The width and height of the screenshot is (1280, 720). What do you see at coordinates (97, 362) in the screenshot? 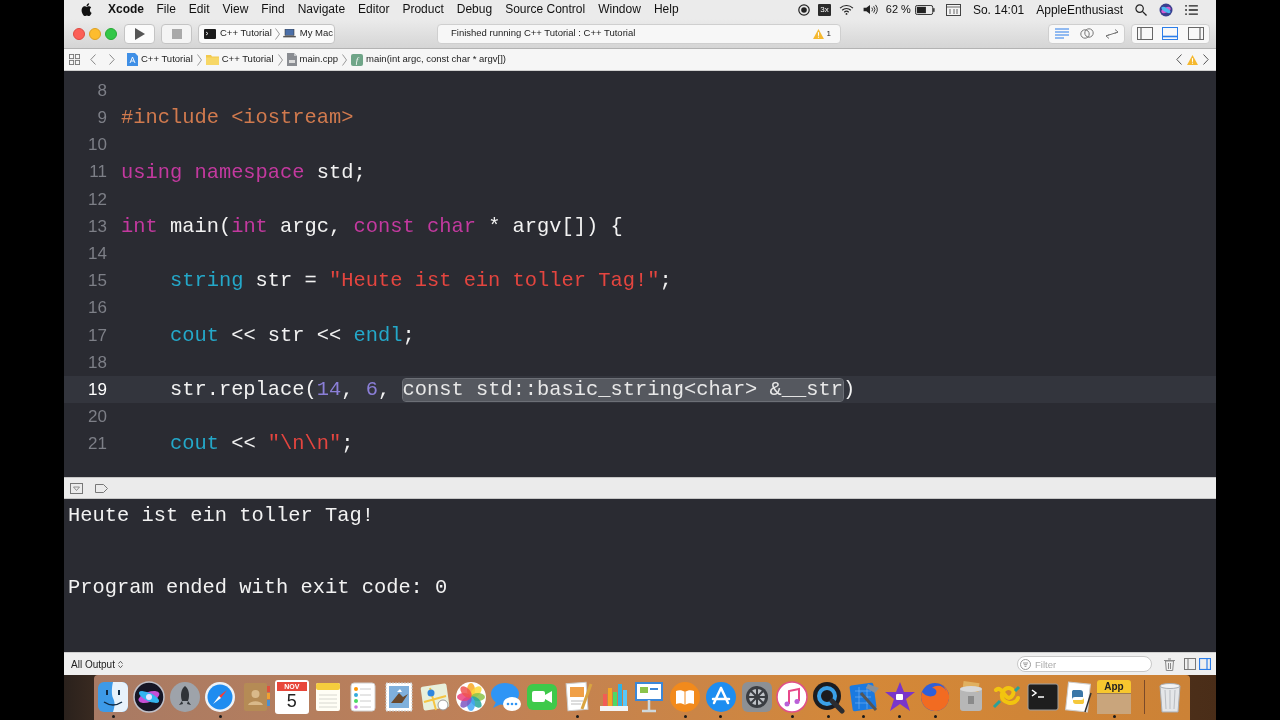
I see `line-number: 18` at bounding box center [97, 362].